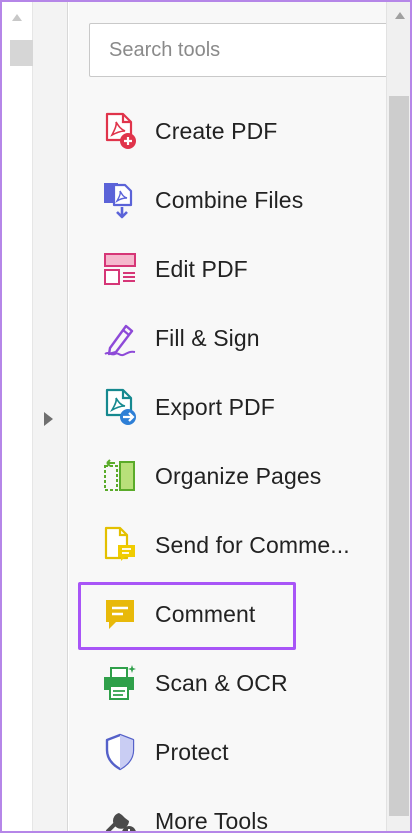 Image resolution: width=412 pixels, height=833 pixels. I want to click on tool-create-pdf: Create PDF, so click(241, 131).